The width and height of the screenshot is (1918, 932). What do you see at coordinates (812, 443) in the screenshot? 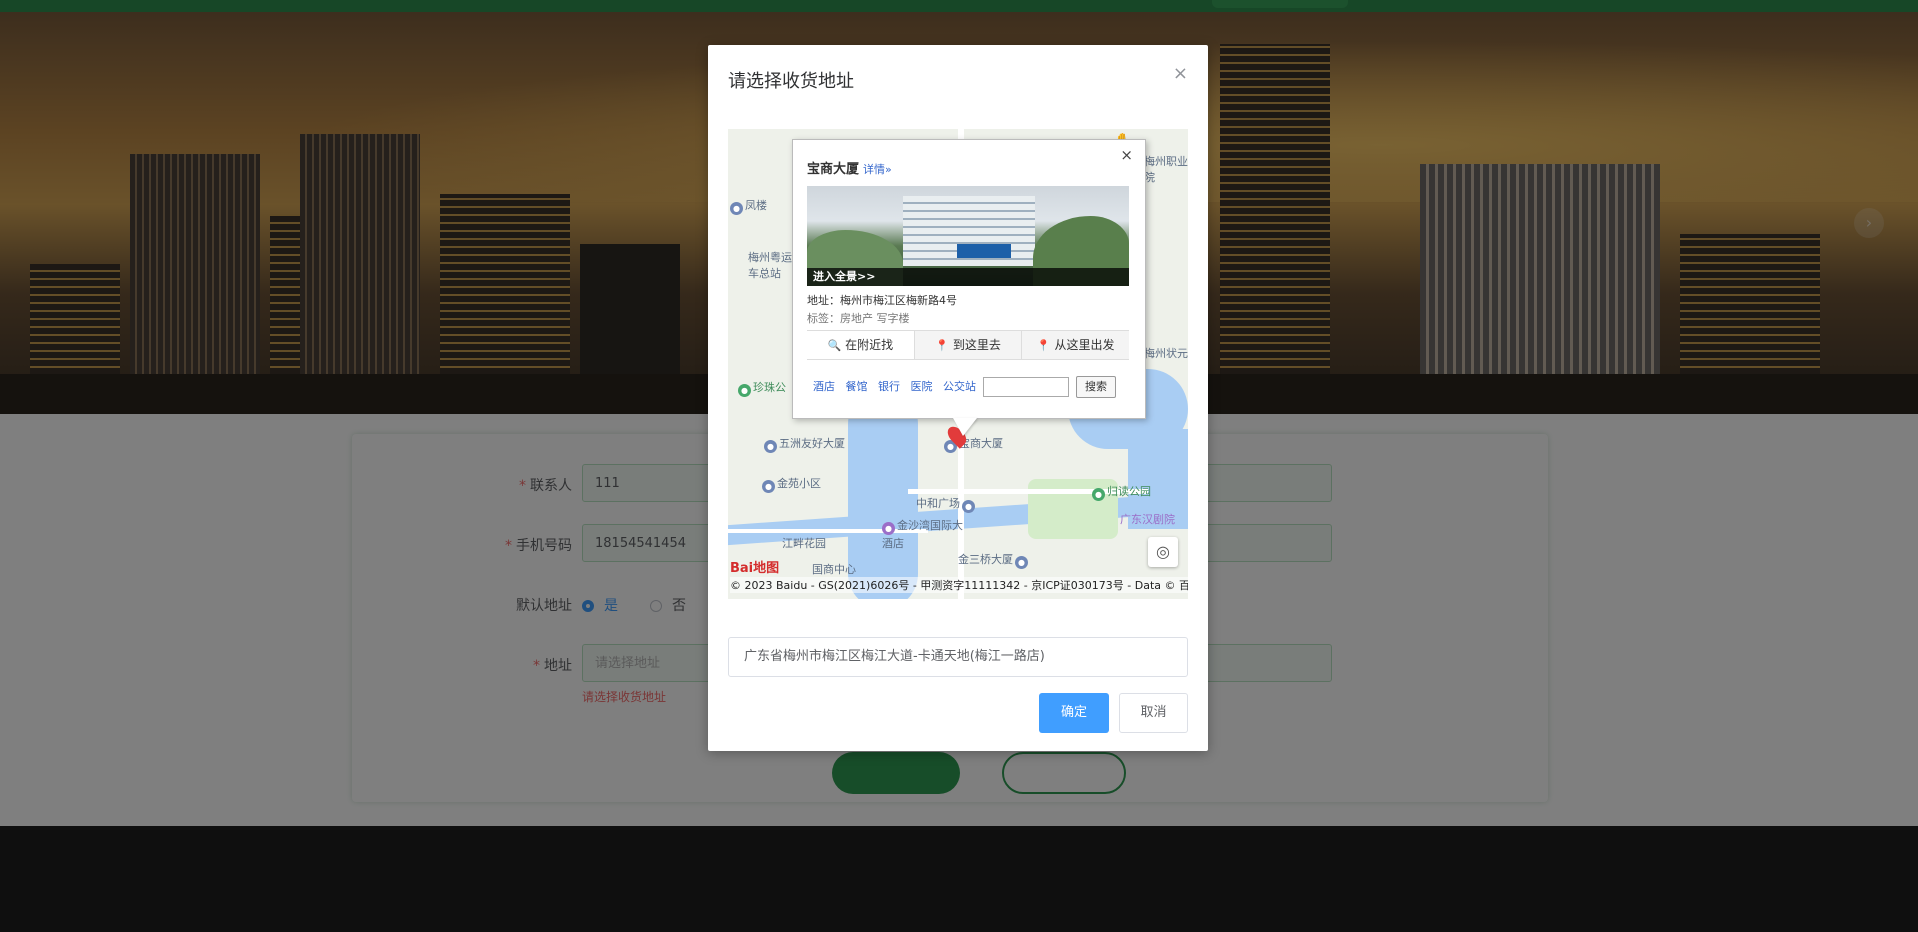
I see `poi-text: 五洲友好大厦` at bounding box center [812, 443].